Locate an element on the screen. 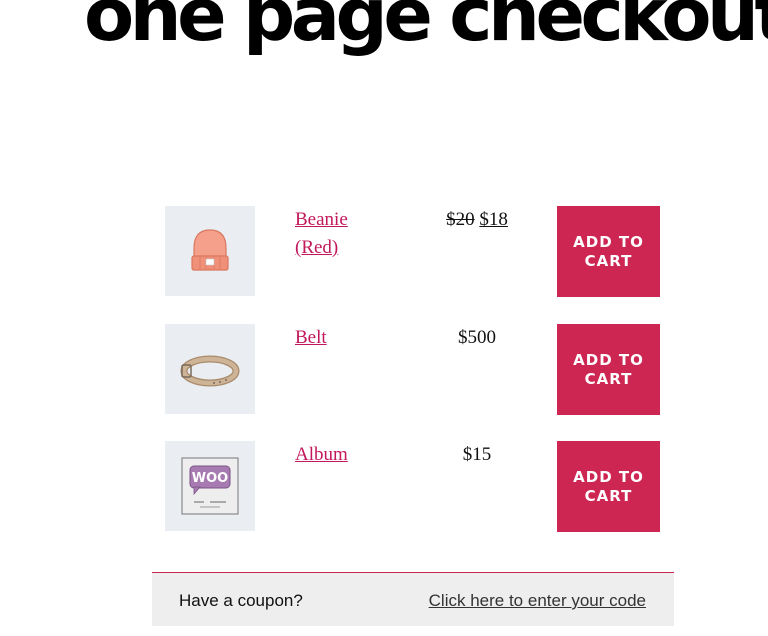 The width and height of the screenshot is (768, 636). album-icon: WOO is located at coordinates (210, 486).